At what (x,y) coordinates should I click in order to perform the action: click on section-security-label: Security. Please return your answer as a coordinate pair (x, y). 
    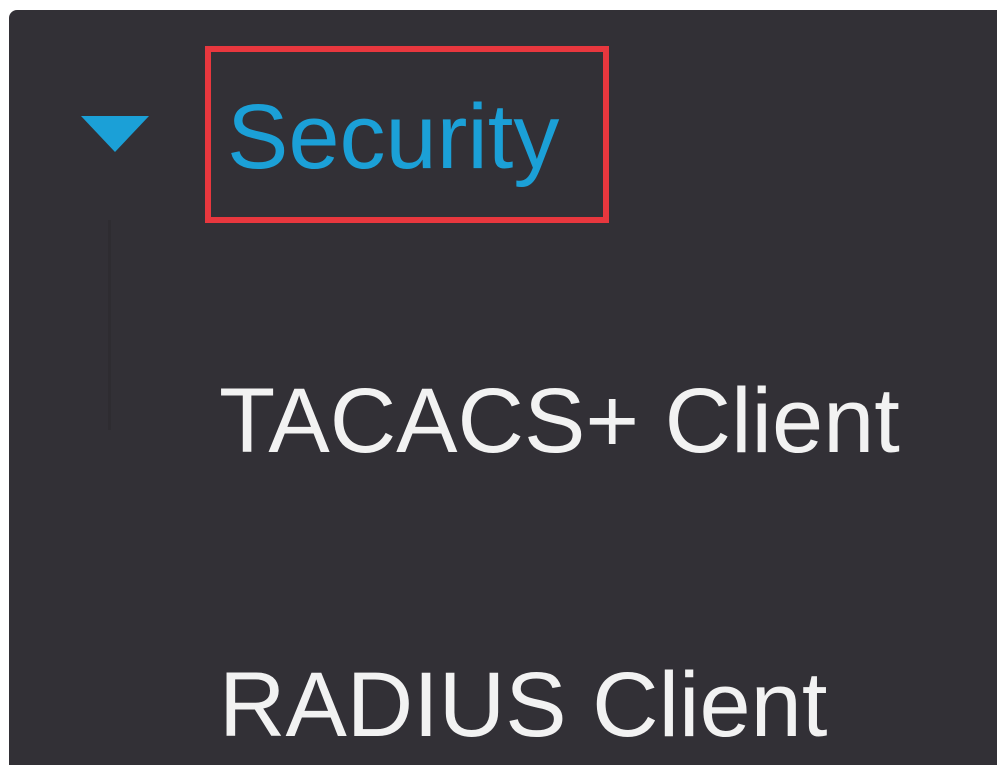
    Looking at the image, I should click on (393, 137).